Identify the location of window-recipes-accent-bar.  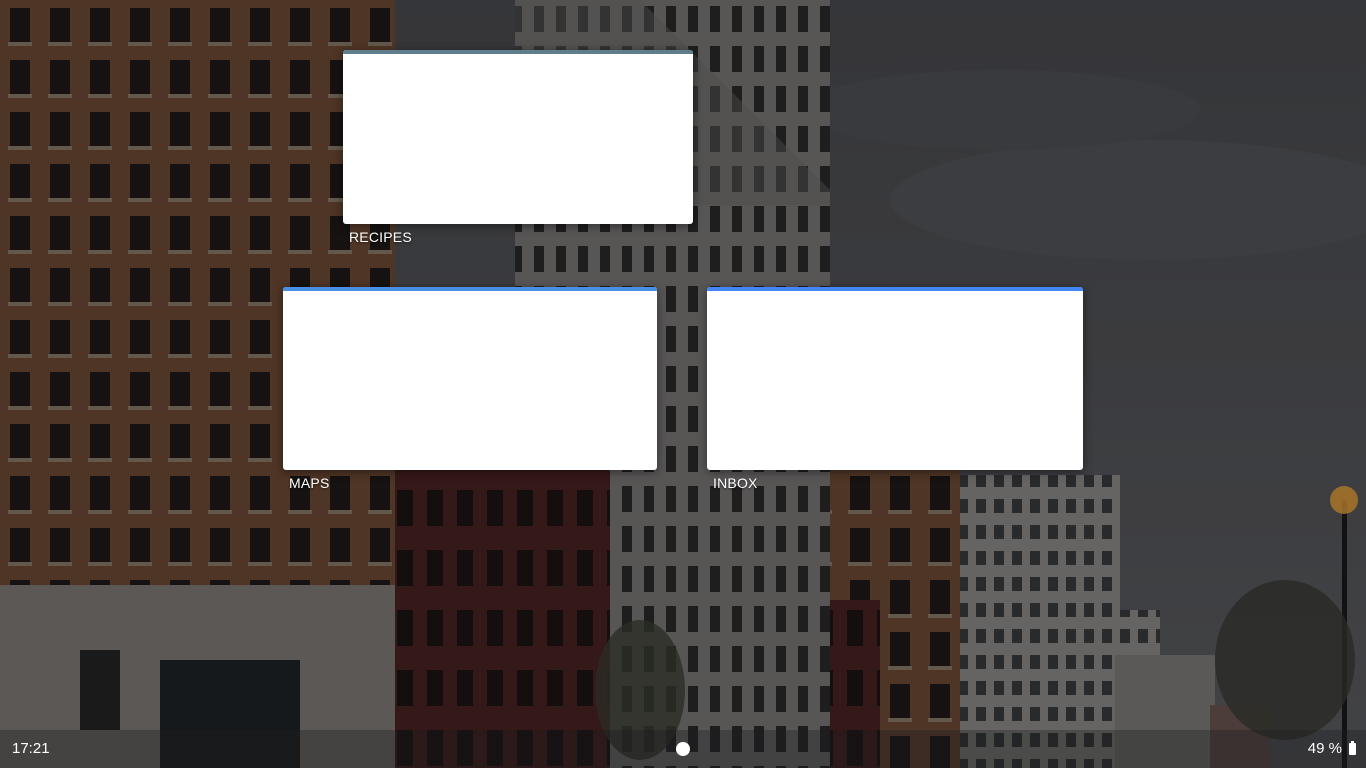
(518, 52).